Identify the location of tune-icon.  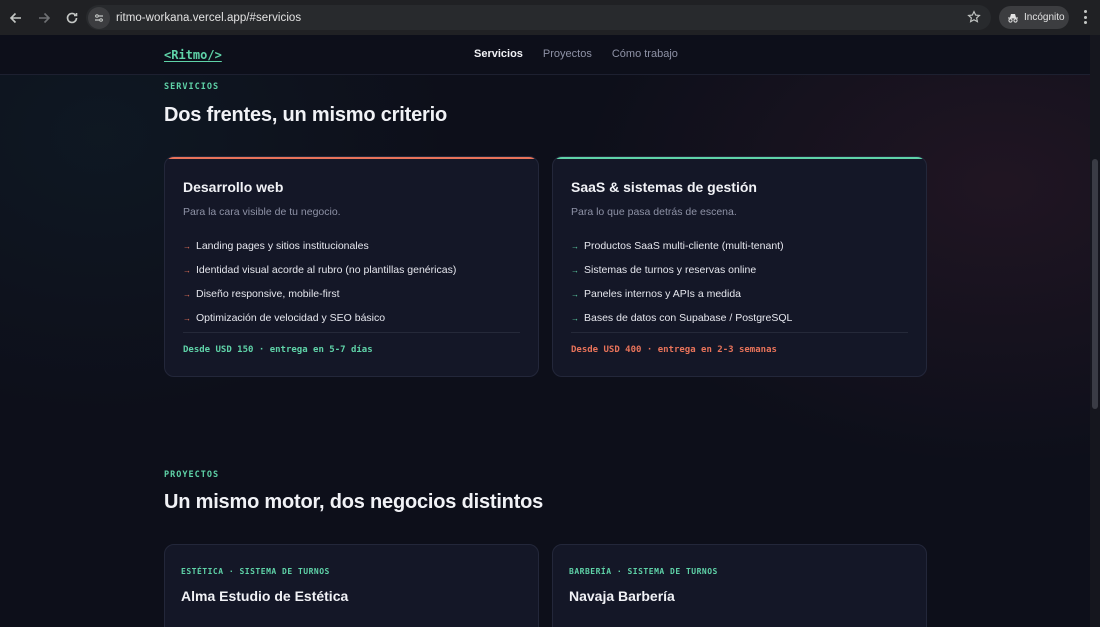
(99, 17).